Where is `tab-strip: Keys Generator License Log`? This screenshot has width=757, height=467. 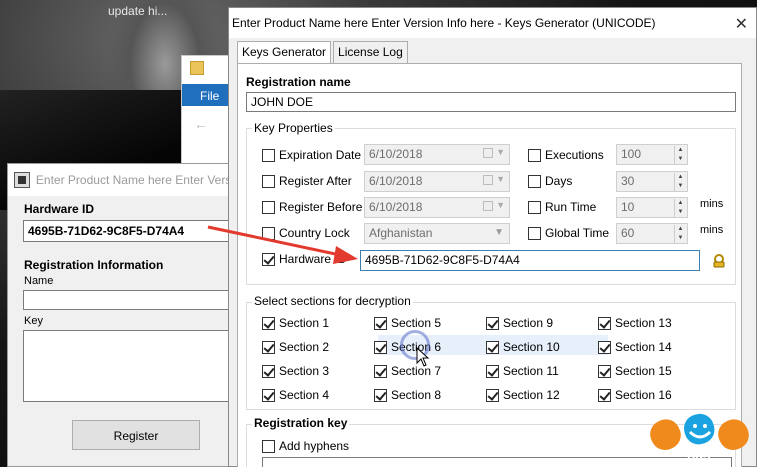
tab-strip: Keys Generator License Log is located at coordinates (323, 52).